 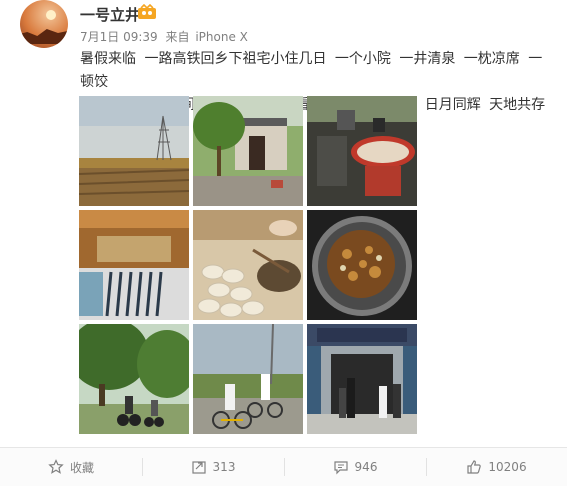 I want to click on comment-count: 946, so click(x=366, y=467).